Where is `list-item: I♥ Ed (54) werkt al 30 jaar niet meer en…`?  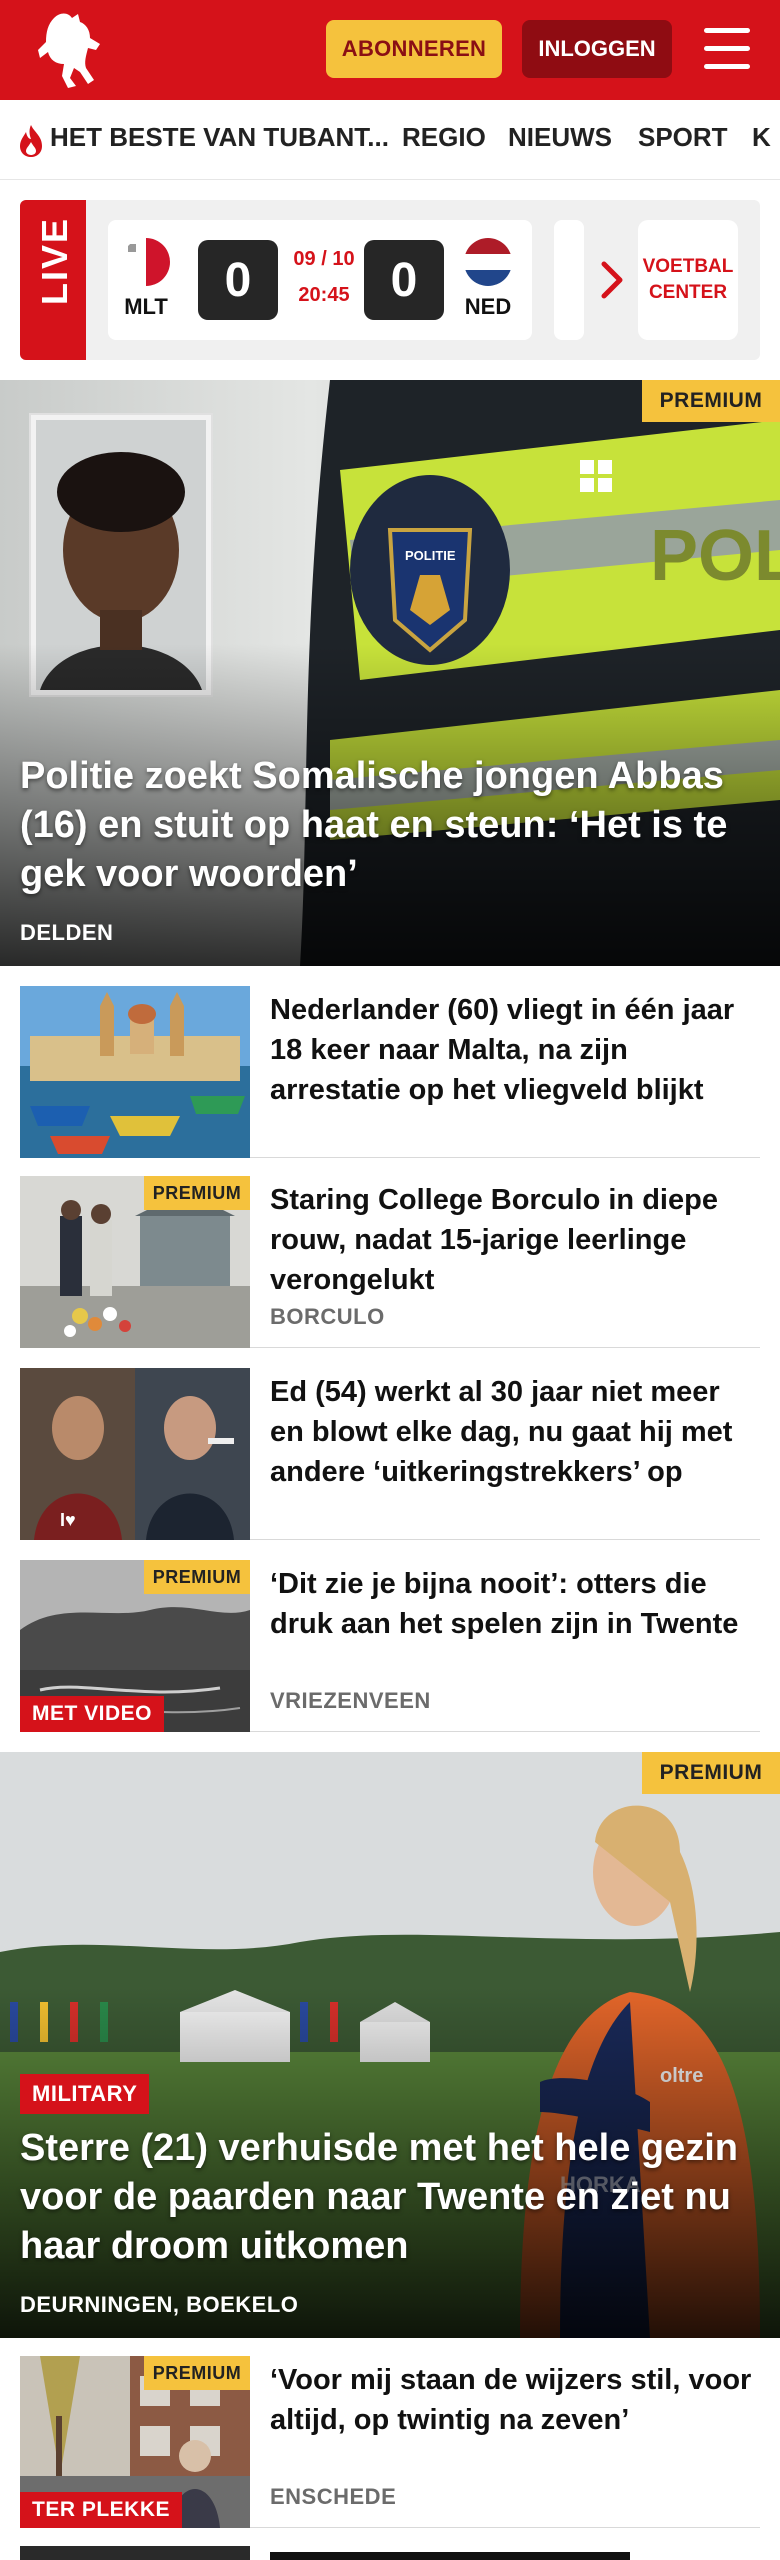
list-item: I♥ Ed (54) werkt al 30 jaar niet meer en… is located at coordinates (390, 1454).